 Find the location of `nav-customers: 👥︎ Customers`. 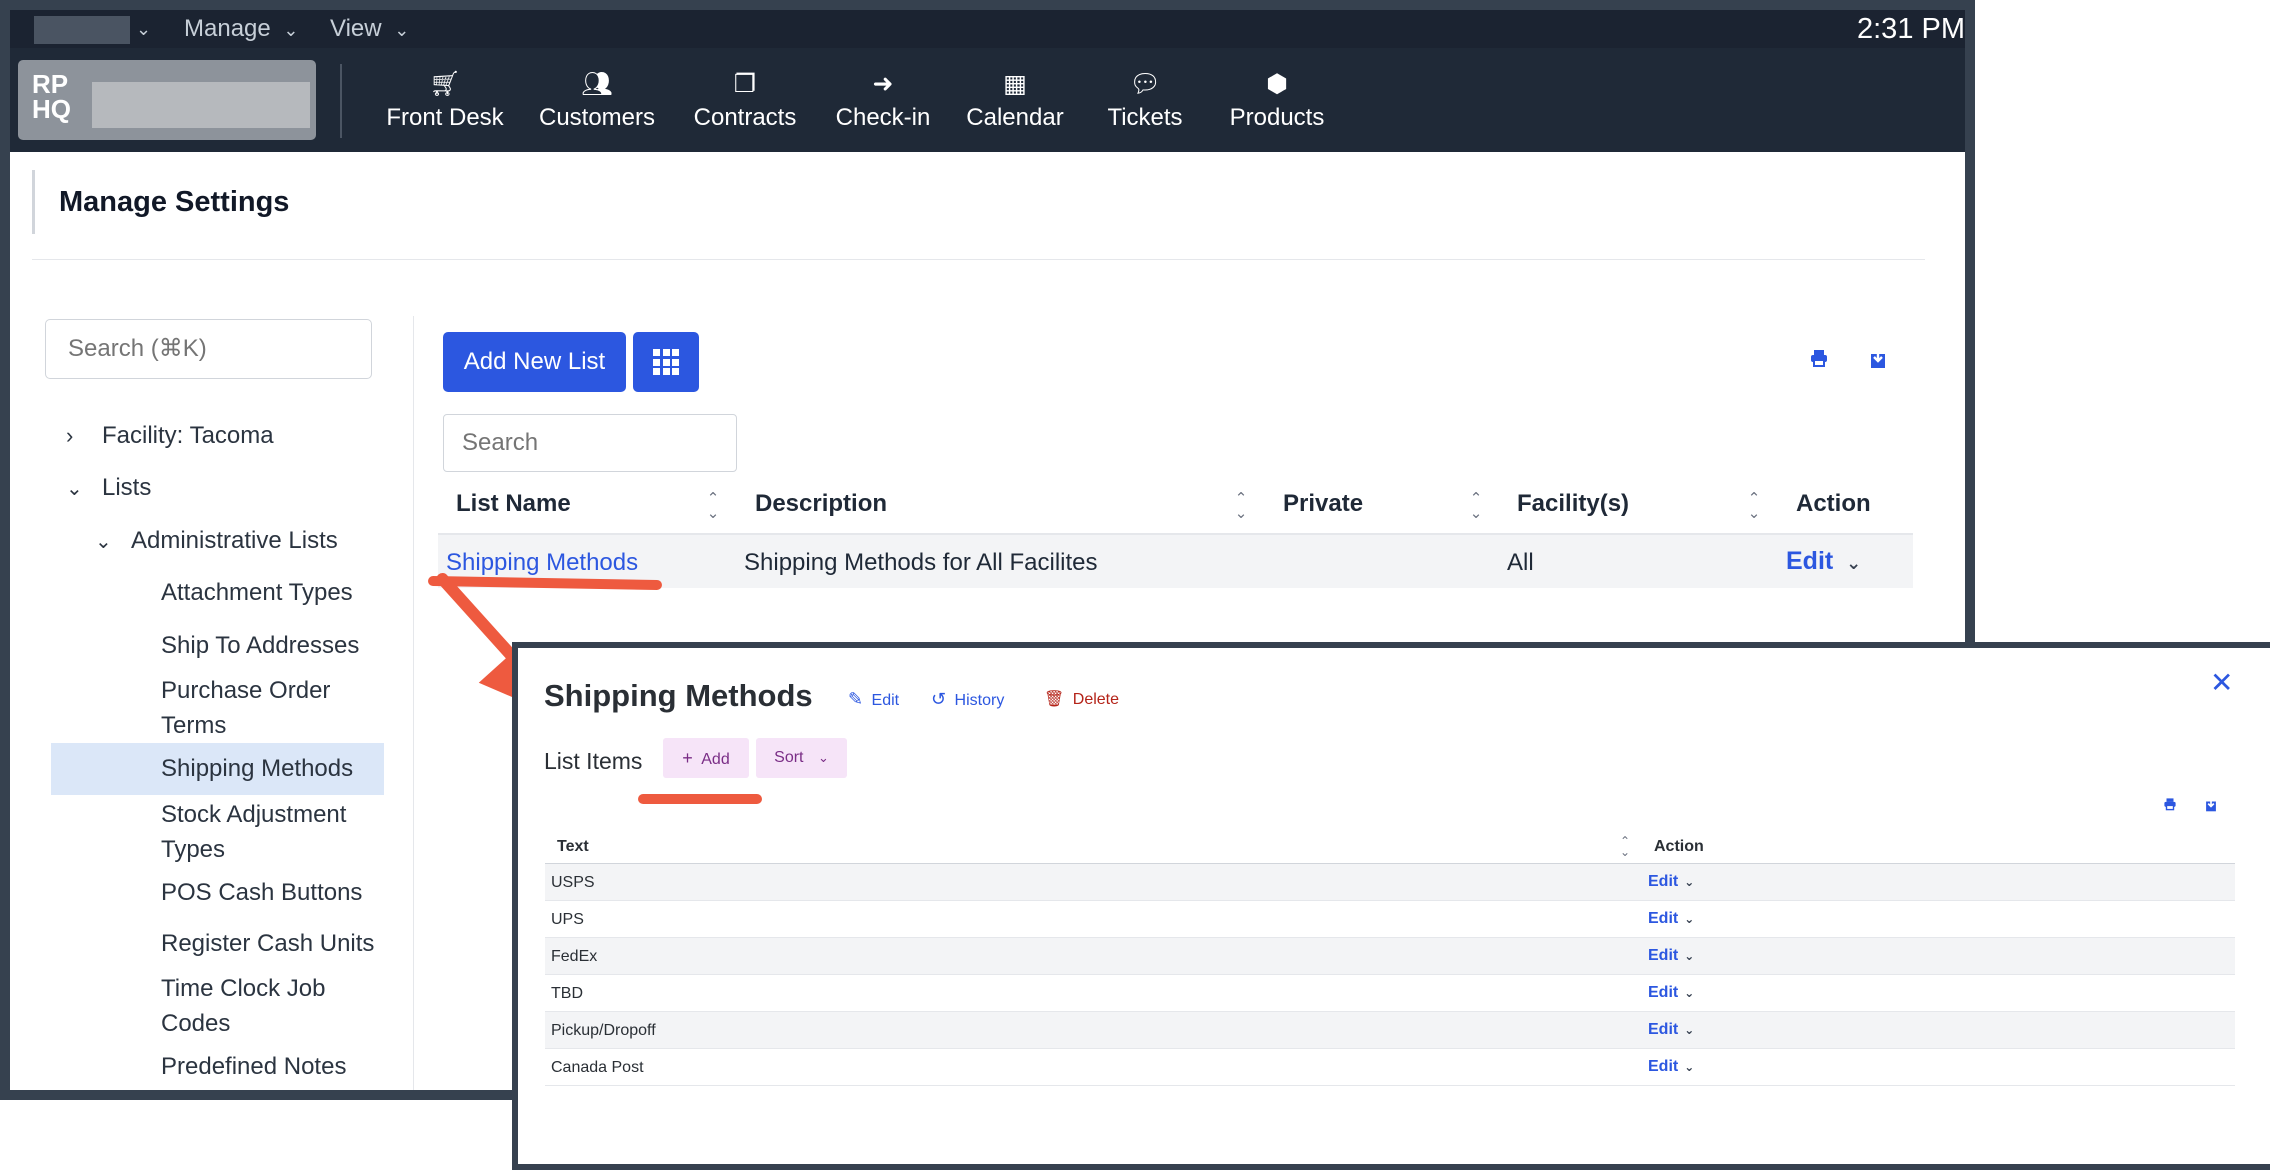

nav-customers: 👥︎ Customers is located at coordinates (597, 108).